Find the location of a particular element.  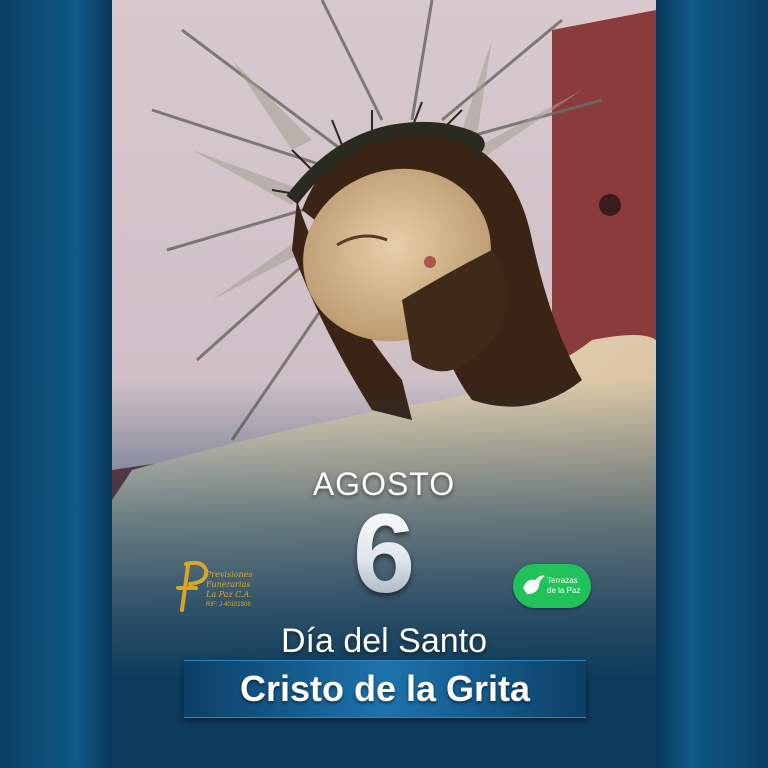

logo-left-rif: RIF: J-40102308 is located at coordinates (228, 605).